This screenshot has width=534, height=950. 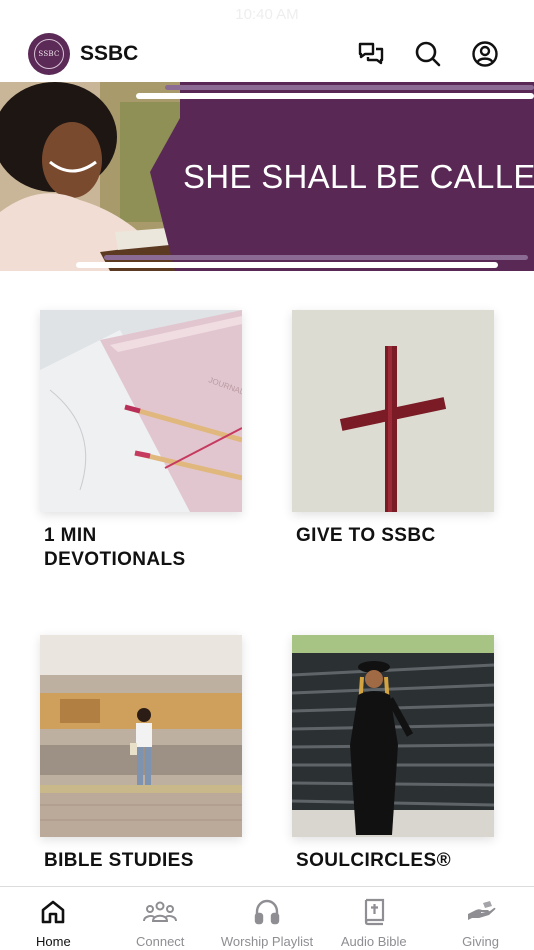 What do you see at coordinates (267, 912) in the screenshot?
I see `headphones-icon` at bounding box center [267, 912].